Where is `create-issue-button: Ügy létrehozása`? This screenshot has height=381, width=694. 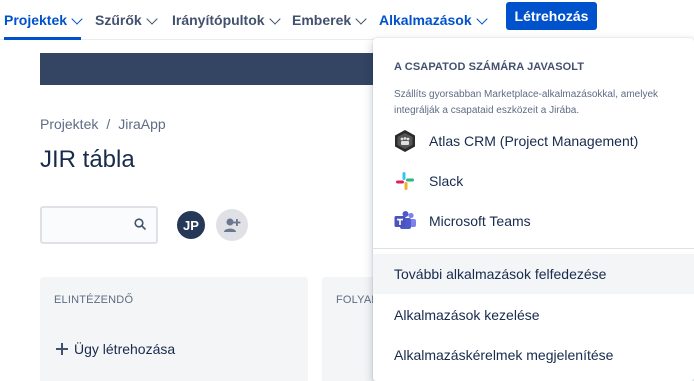 create-issue-button: Ügy létrehozása is located at coordinates (115, 349).